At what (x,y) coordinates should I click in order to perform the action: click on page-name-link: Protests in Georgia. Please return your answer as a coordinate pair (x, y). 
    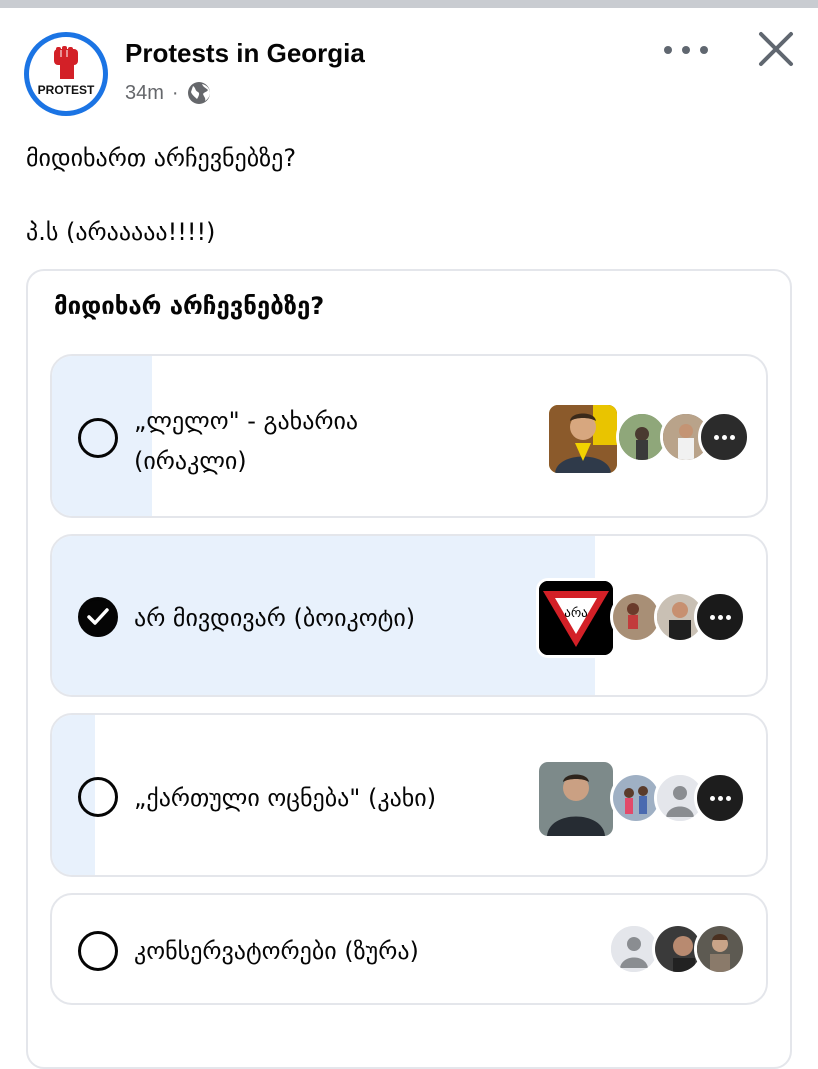
    Looking at the image, I should click on (245, 53).